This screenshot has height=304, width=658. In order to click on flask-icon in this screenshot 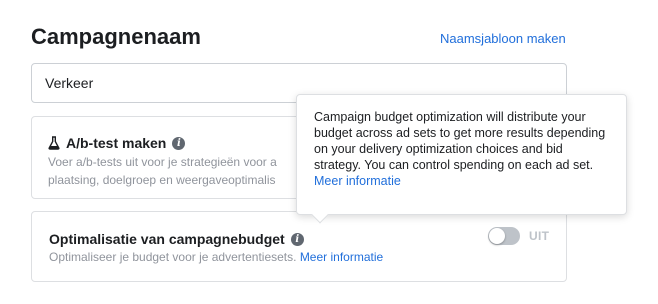, I will do `click(54, 143)`.